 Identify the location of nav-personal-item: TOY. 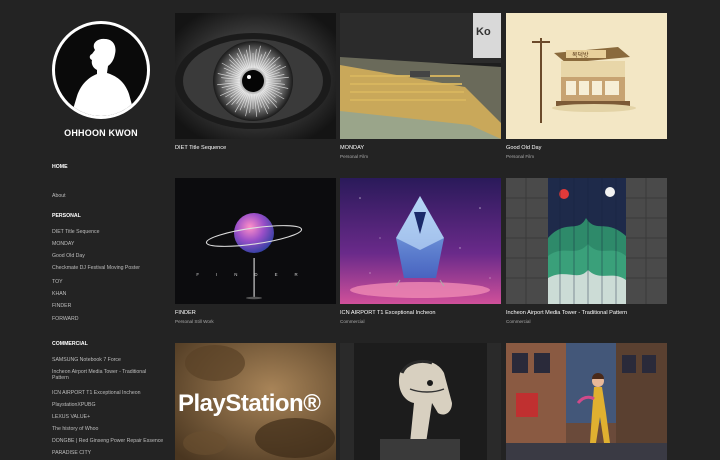
(57, 282).